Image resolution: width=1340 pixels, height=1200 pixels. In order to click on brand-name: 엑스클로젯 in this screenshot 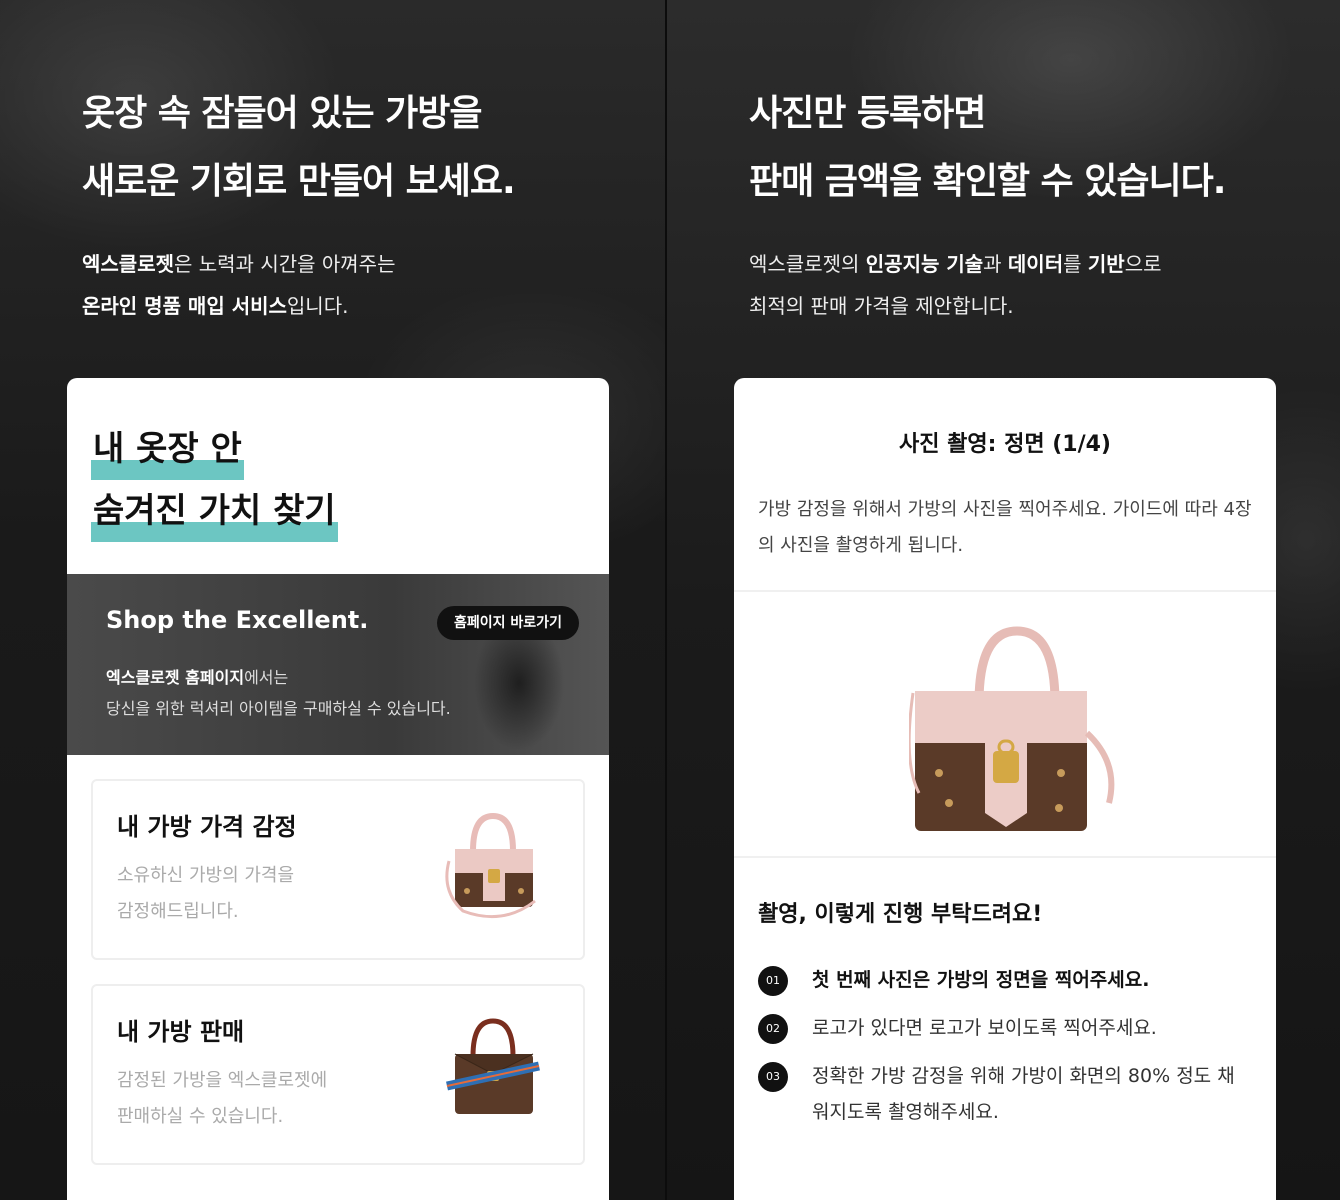, I will do `click(128, 264)`.